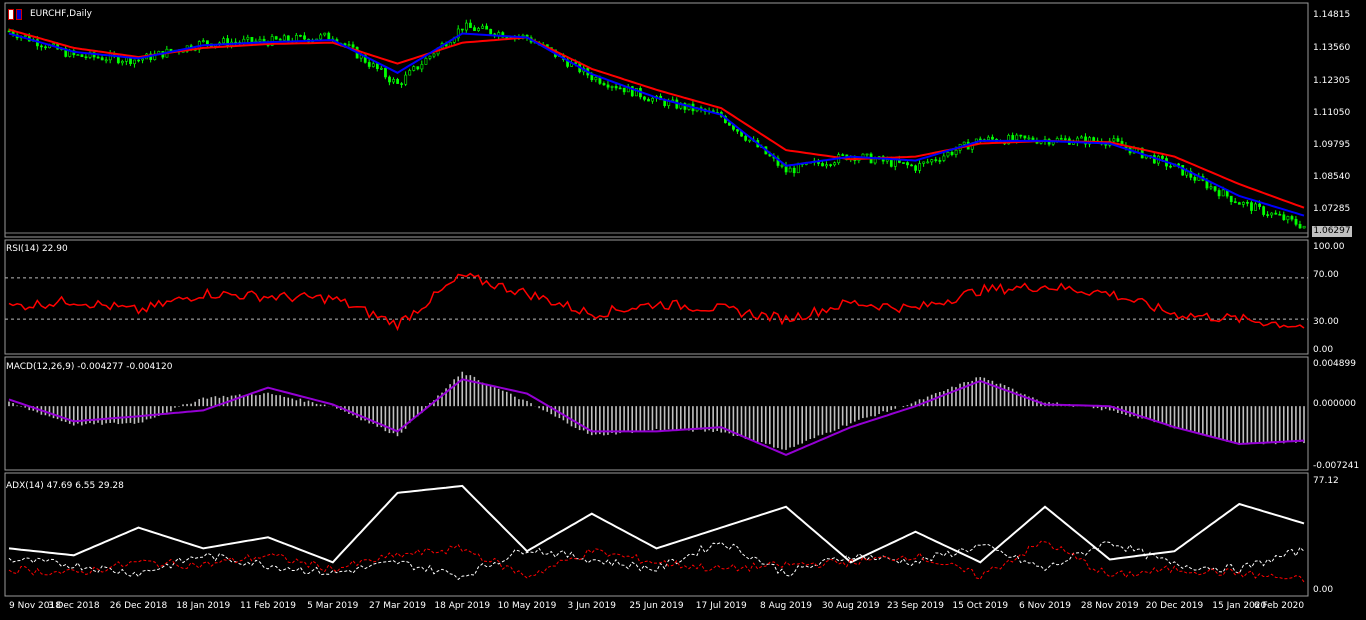 Image resolution: width=1366 pixels, height=620 pixels. I want to click on last-price-box: 1.06297, so click(1332, 231).